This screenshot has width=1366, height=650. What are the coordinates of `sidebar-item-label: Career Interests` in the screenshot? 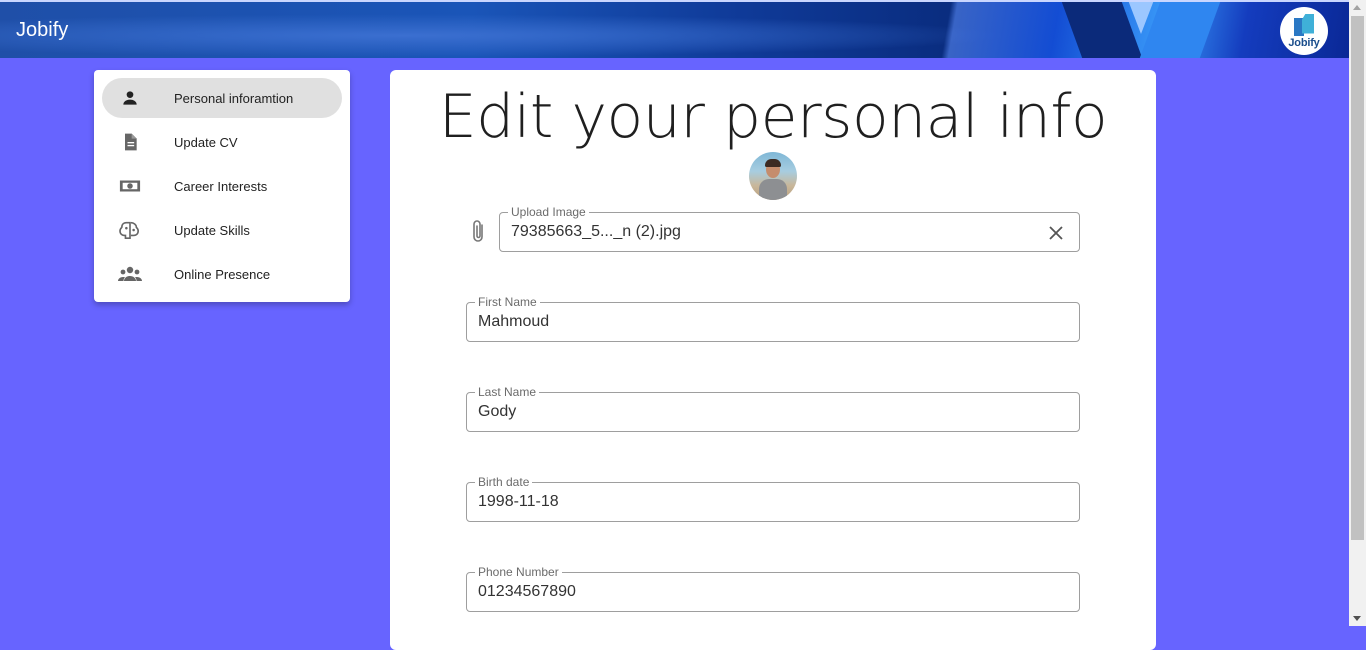 It's located at (221, 186).